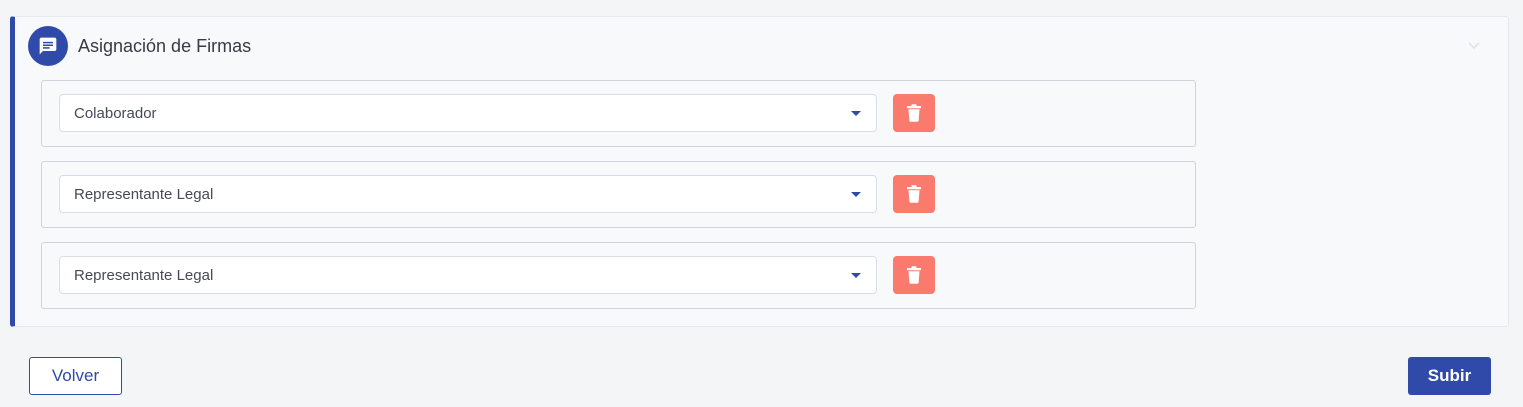 This screenshot has height=407, width=1523. What do you see at coordinates (1474, 45) in the screenshot?
I see `chevron-down-icon` at bounding box center [1474, 45].